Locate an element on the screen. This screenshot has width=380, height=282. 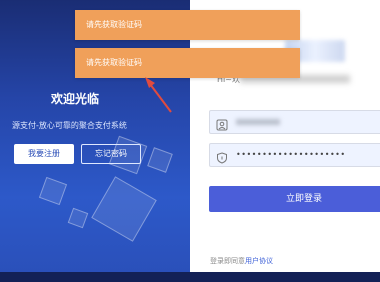
agreement-prefix: 登录即同意 is located at coordinates (227, 261).